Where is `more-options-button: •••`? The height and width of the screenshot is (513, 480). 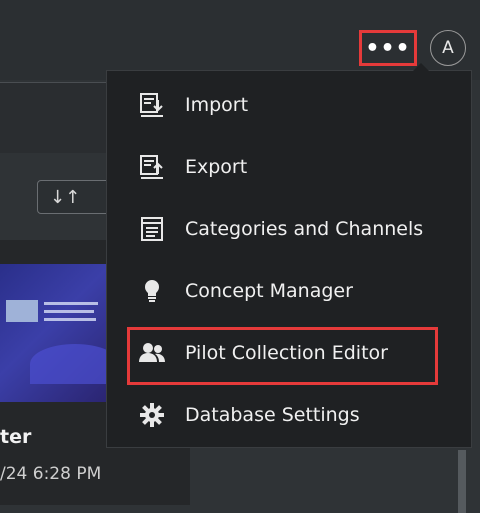 more-options-button: ••• is located at coordinates (388, 48).